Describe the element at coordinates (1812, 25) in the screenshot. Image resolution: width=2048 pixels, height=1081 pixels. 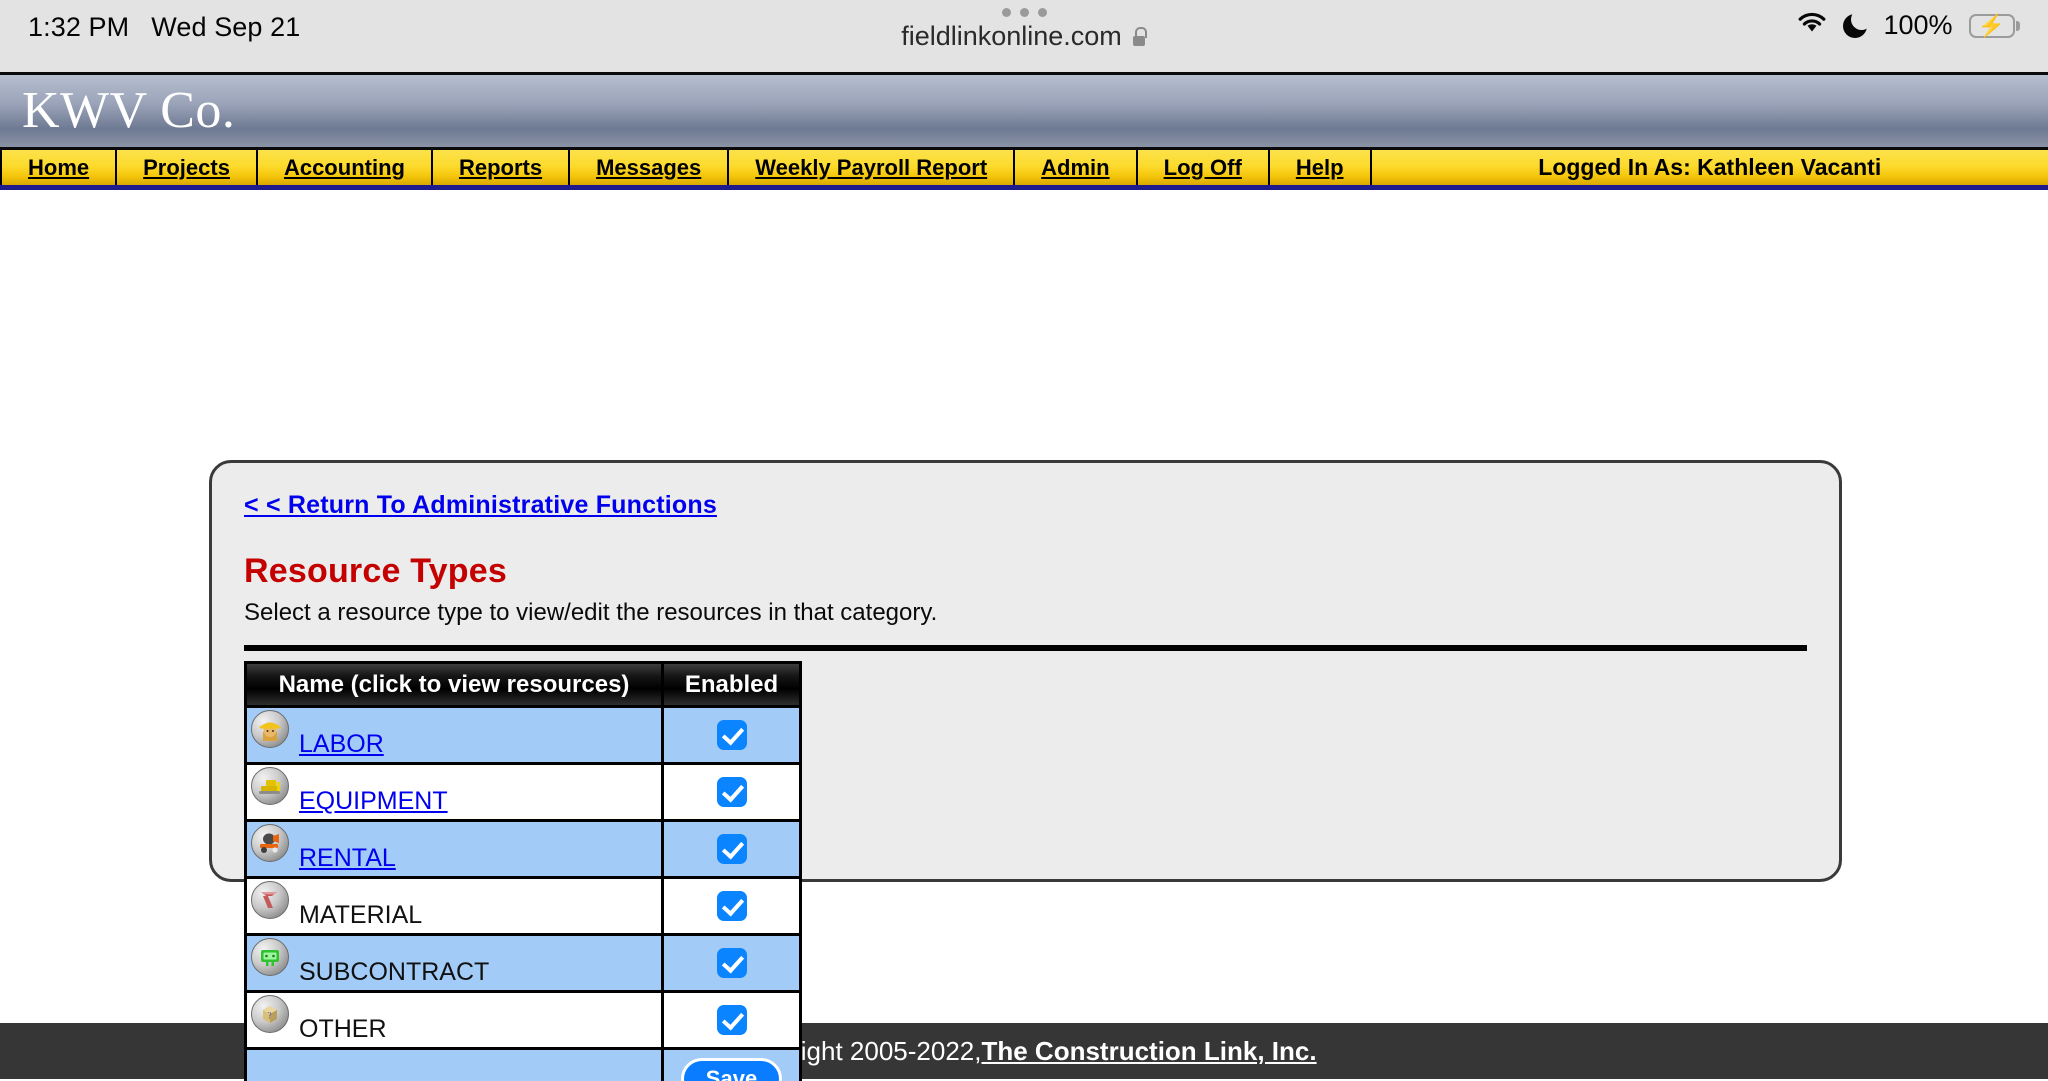
I see `wifi-icon` at that location.